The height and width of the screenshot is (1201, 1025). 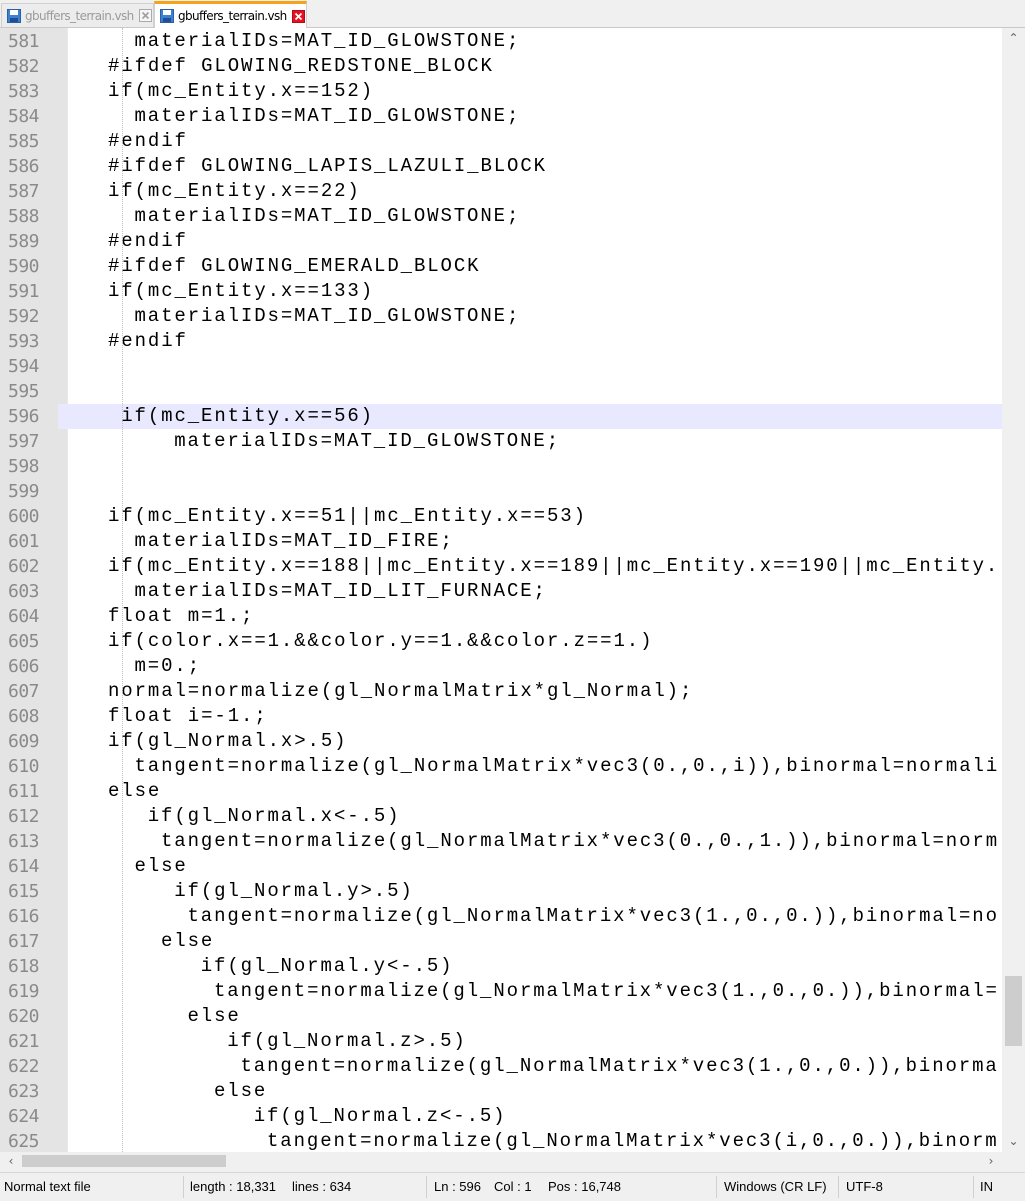 I want to click on line-number: 599, so click(x=24, y=491).